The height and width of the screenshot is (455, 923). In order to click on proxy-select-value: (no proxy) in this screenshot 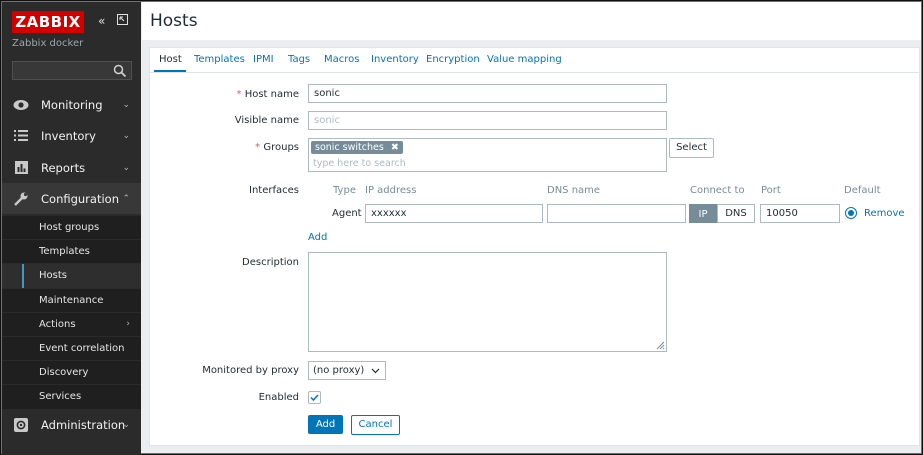, I will do `click(339, 370)`.